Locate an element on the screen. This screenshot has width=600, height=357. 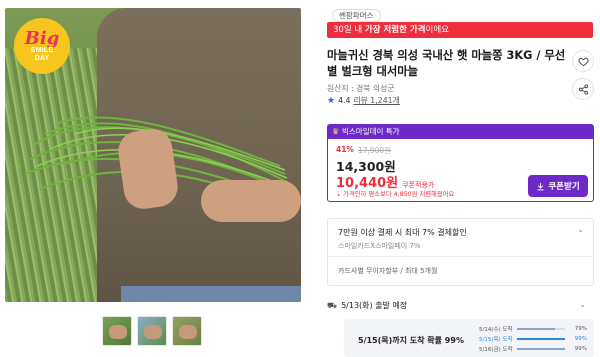
delivery-item: 5/14(수) 도착 79% is located at coordinates (534, 329).